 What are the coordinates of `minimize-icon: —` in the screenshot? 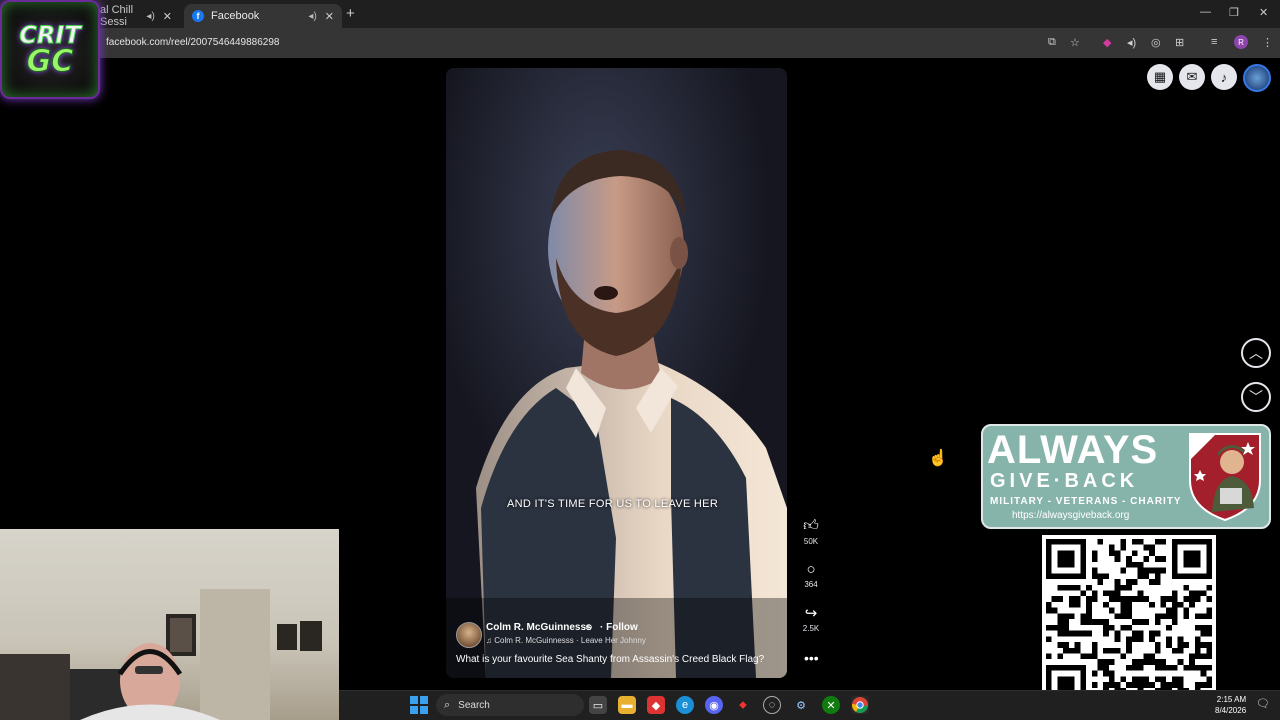 It's located at (1205, 12).